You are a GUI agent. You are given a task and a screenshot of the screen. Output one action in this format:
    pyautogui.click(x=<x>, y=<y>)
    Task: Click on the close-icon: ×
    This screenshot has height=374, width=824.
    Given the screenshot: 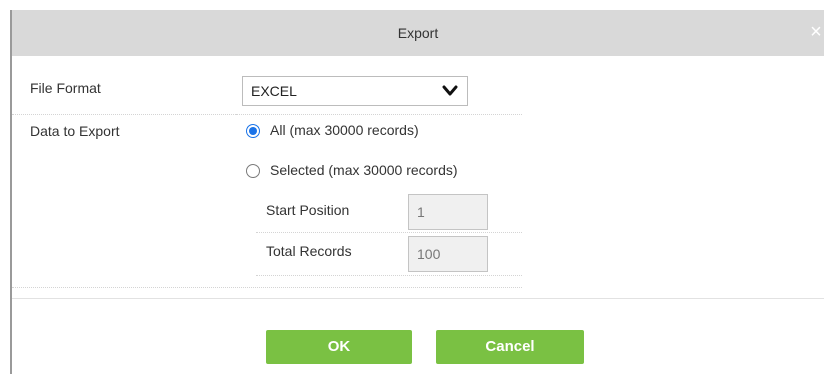 What is the action you would take?
    pyautogui.click(x=814, y=32)
    